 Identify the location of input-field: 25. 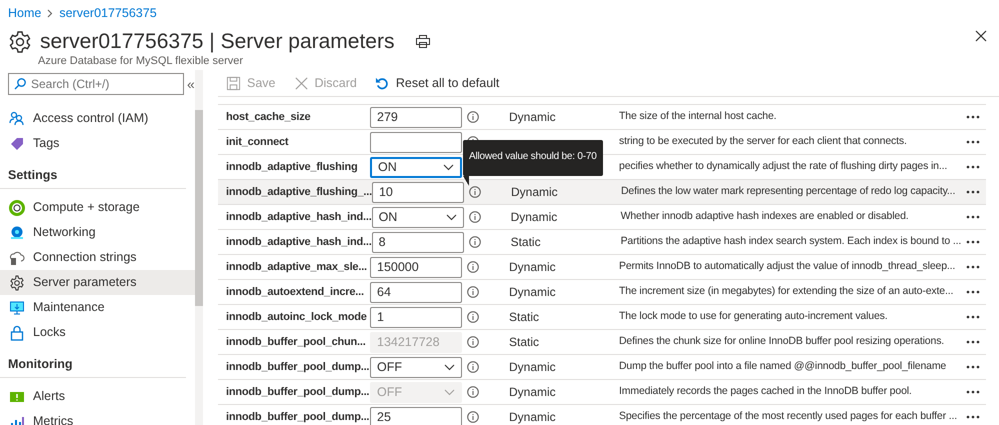
(416, 415).